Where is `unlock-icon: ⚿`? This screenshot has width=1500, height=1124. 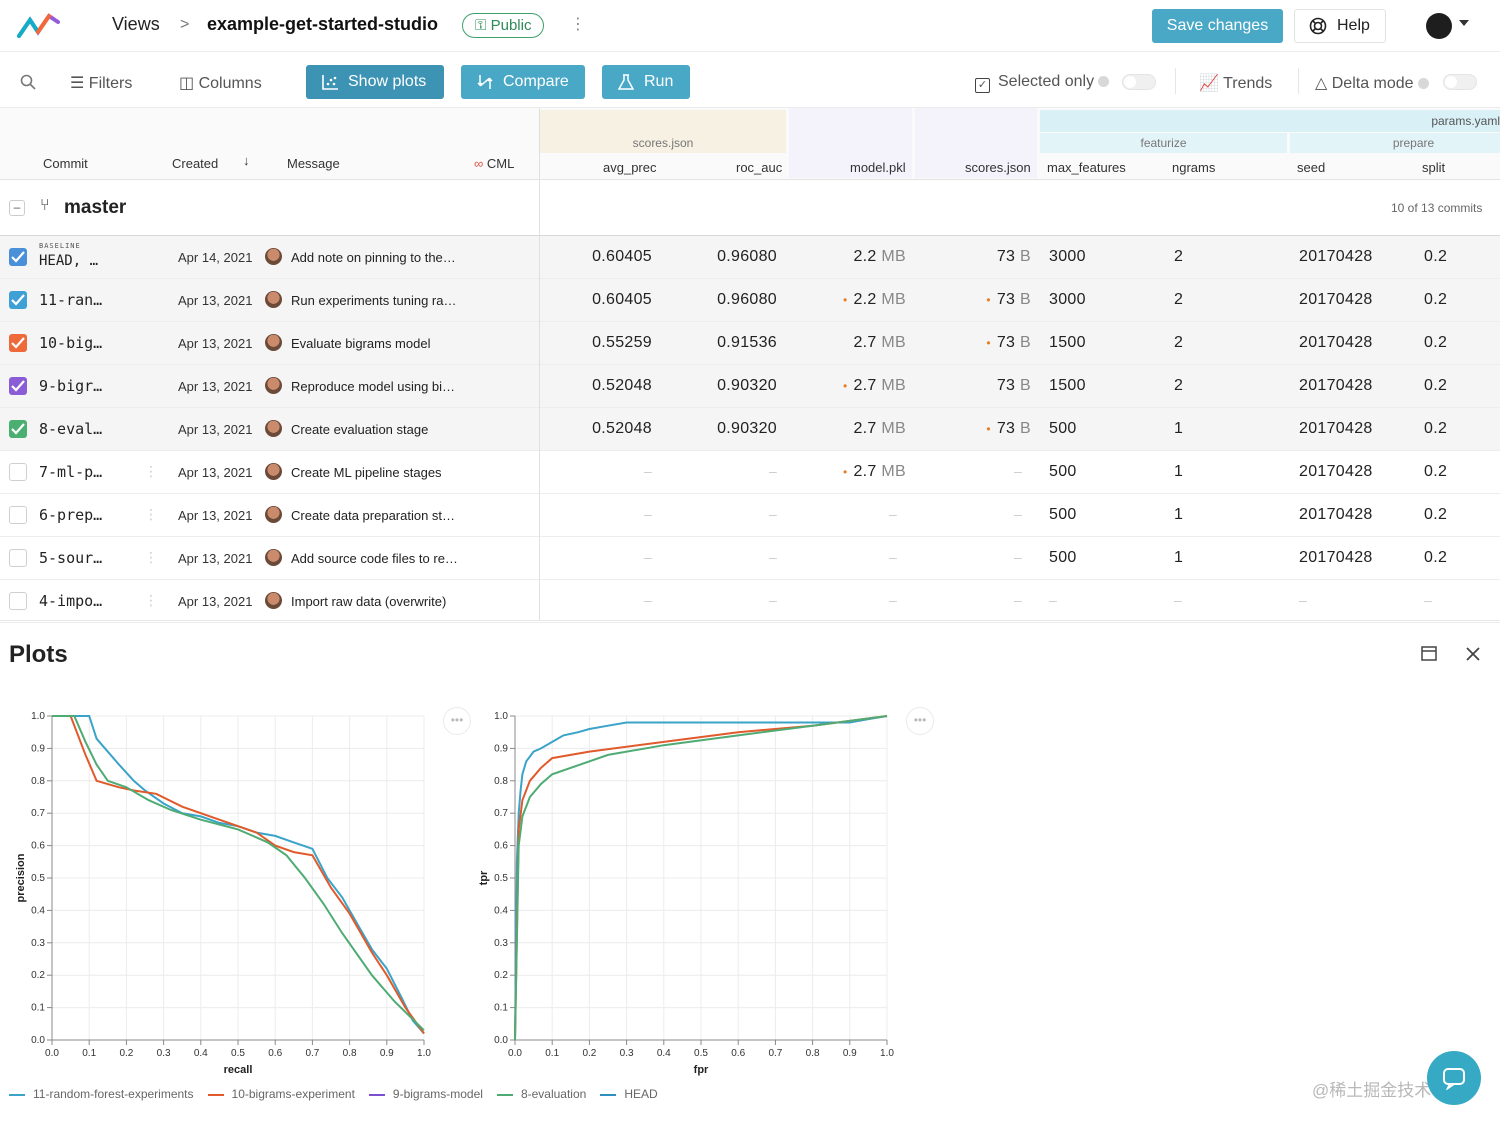
unlock-icon: ⚿ is located at coordinates (483, 25).